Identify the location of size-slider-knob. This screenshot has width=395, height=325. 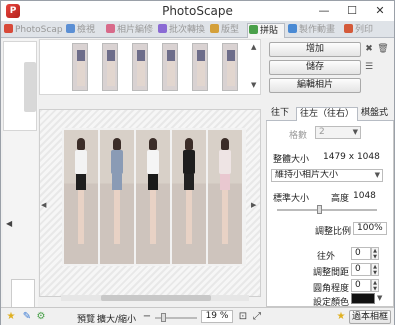
(319, 209).